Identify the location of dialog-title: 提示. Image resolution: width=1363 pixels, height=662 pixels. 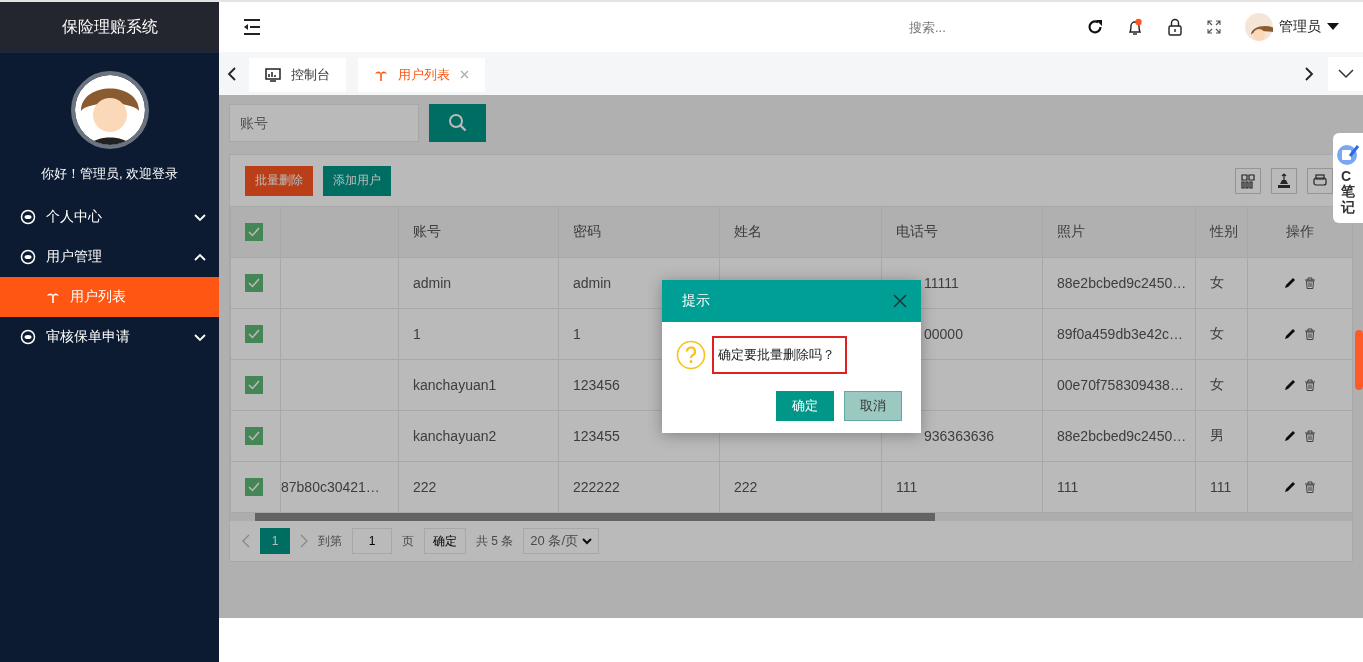
(696, 301).